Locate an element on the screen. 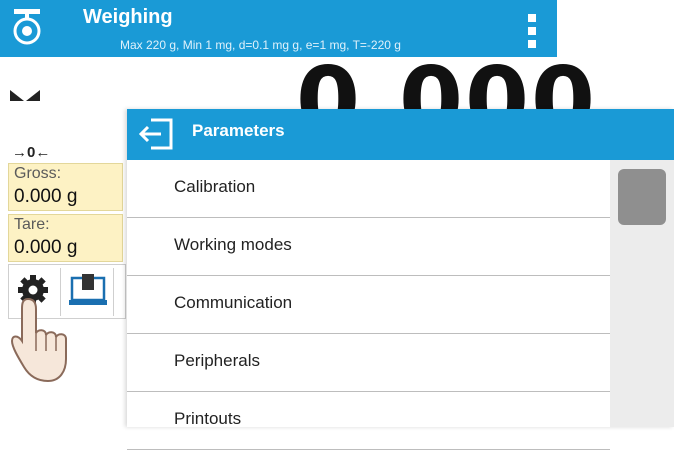  tare-value: 0.000 g is located at coordinates (46, 247).